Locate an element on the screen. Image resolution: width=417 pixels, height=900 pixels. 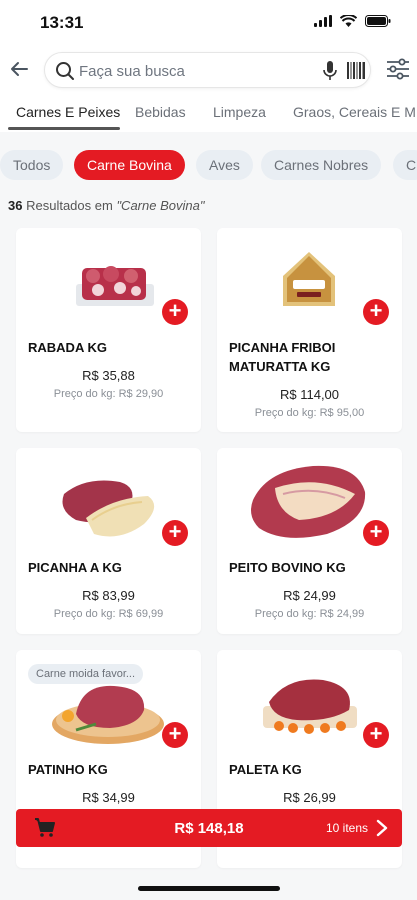
status-bar: 13:31 is located at coordinates (208, 23).